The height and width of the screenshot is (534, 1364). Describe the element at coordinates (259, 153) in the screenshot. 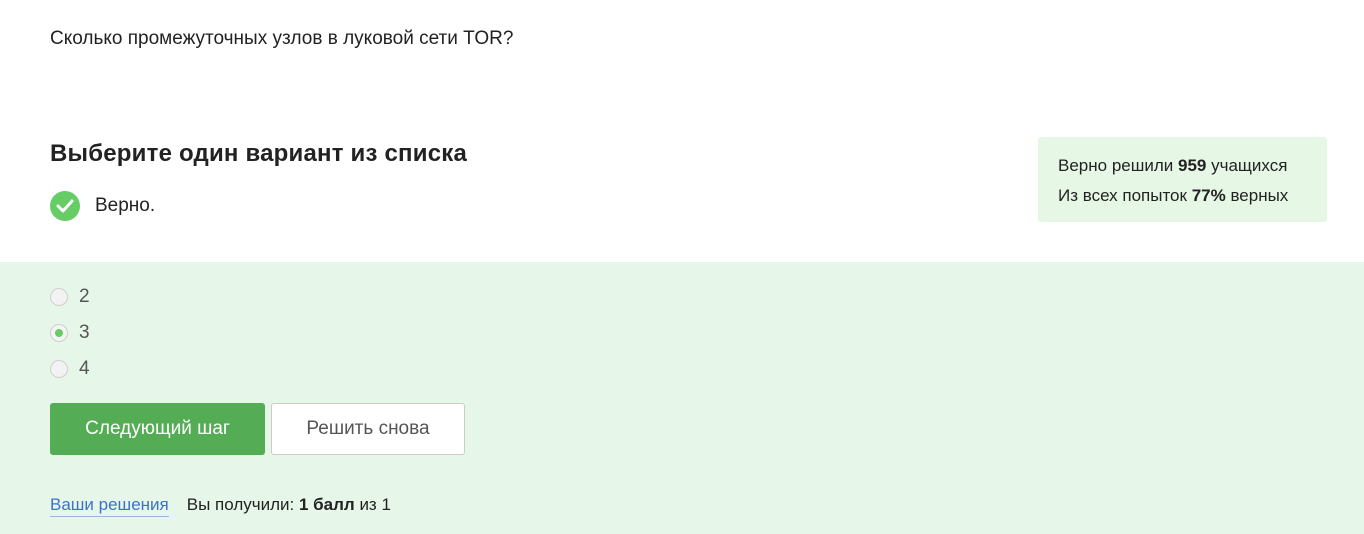

I see `task-heading: Выберите один вариант из списка` at that location.